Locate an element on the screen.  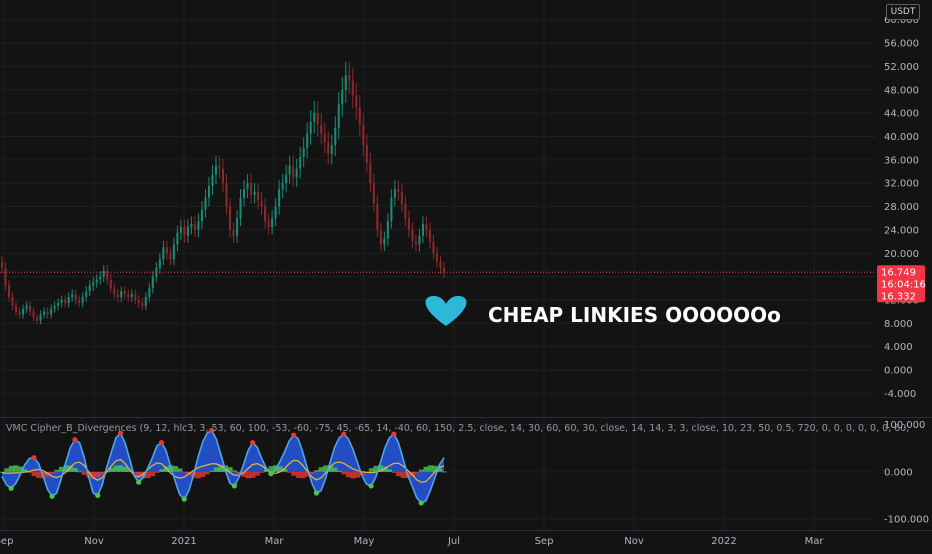
heart-icon is located at coordinates (446, 311).